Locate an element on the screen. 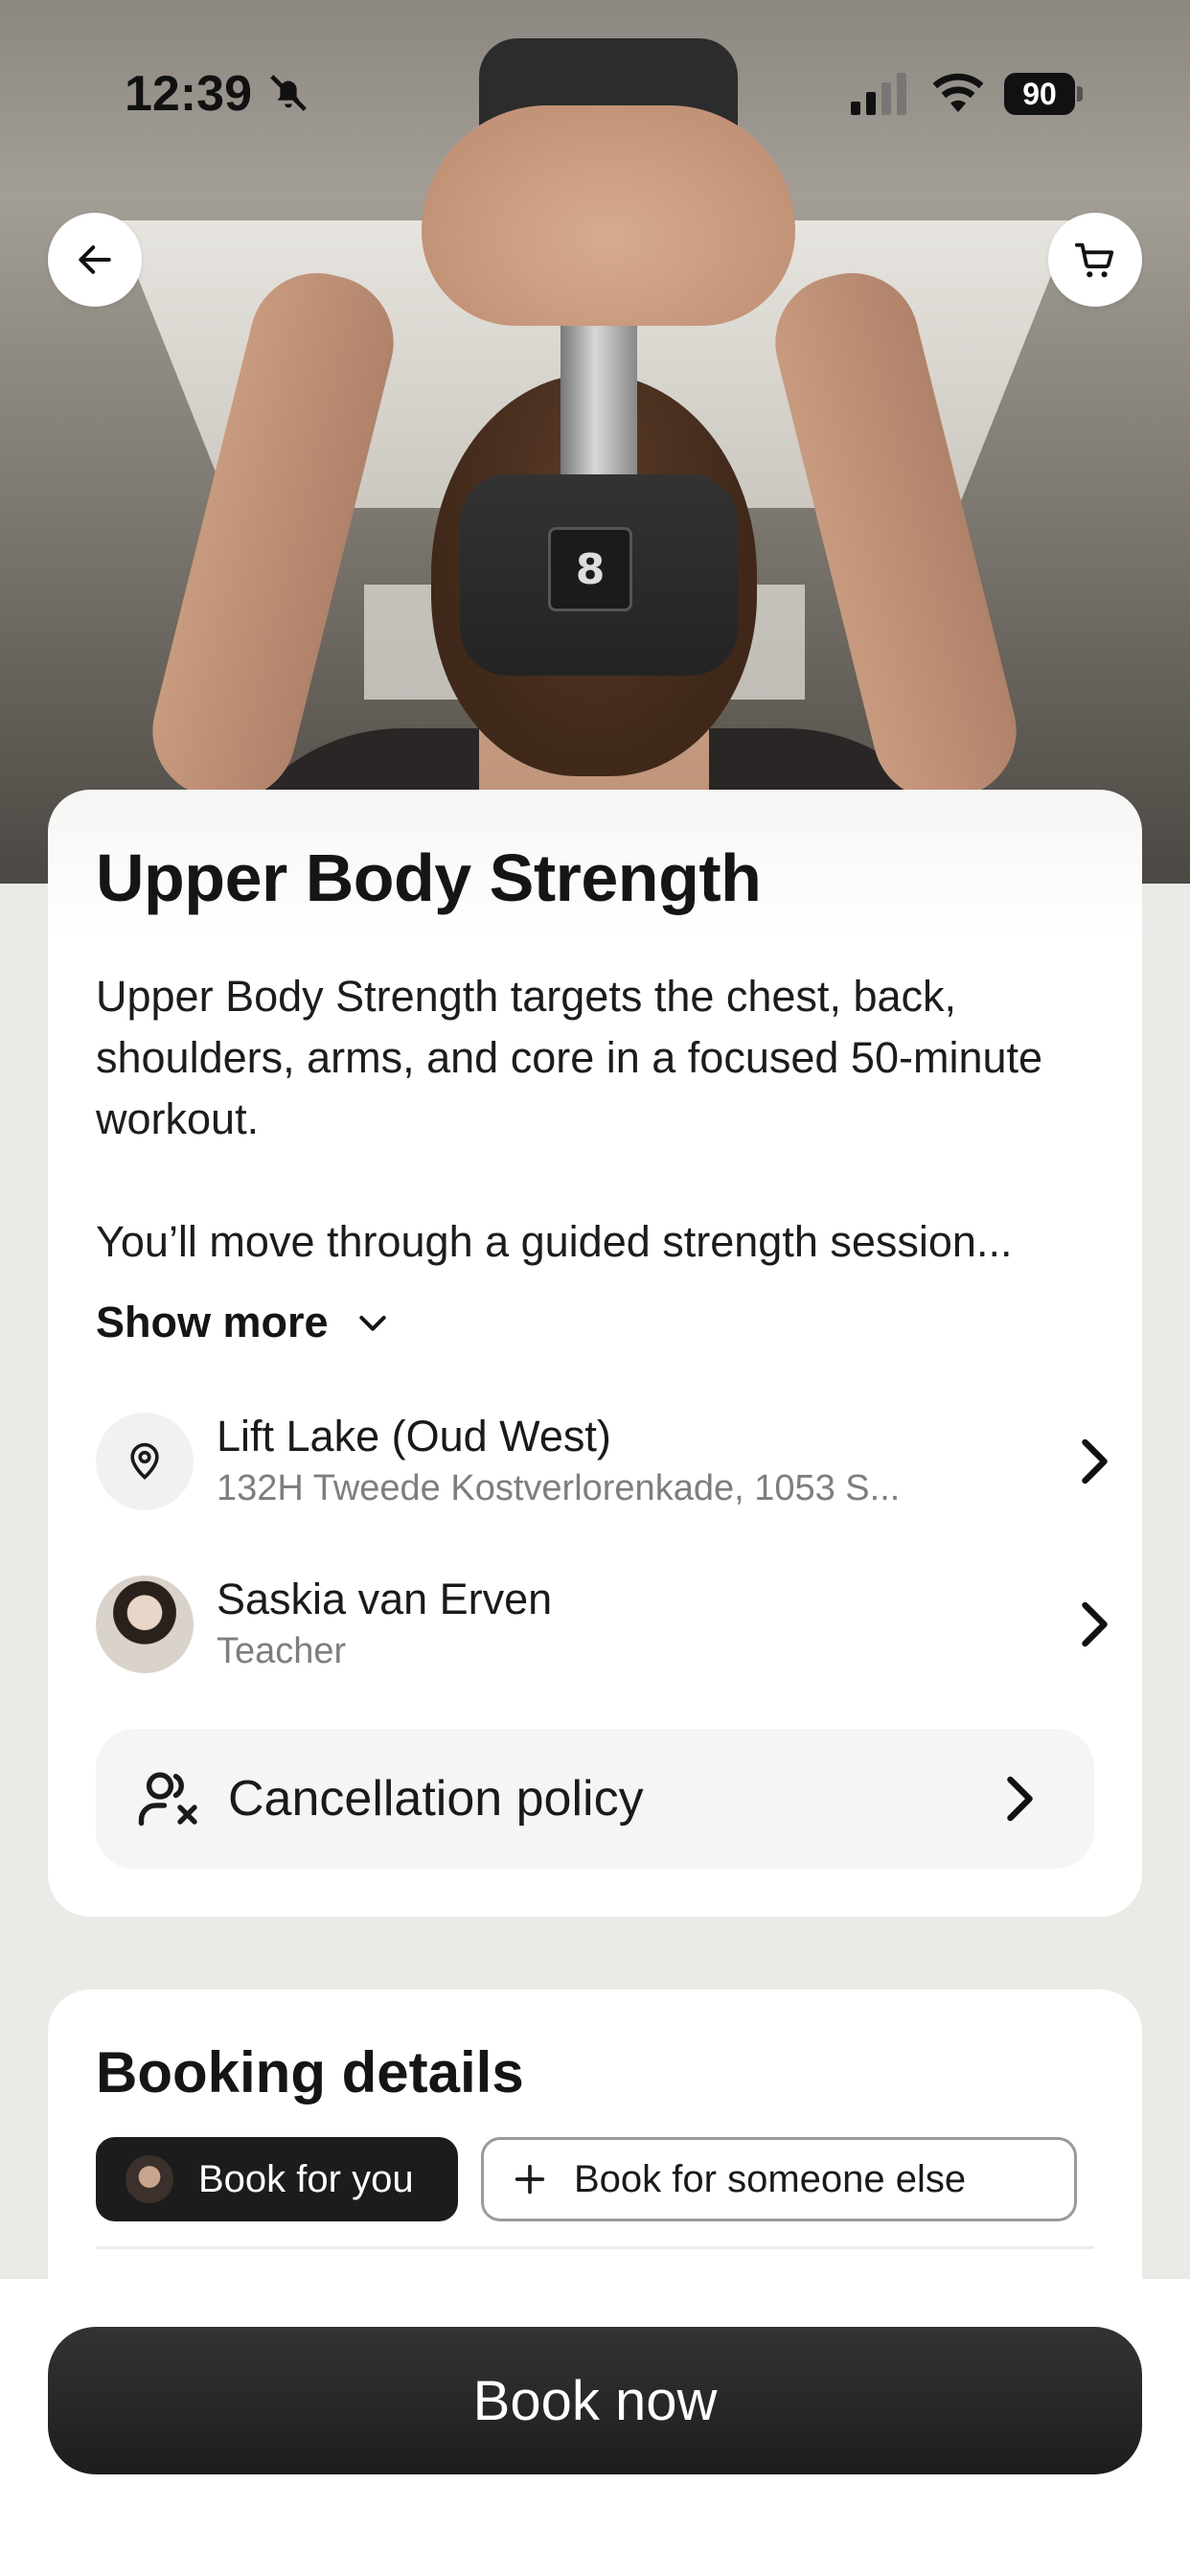 Image resolution: width=1190 pixels, height=2576 pixels. user-avatar is located at coordinates (150, 2179).